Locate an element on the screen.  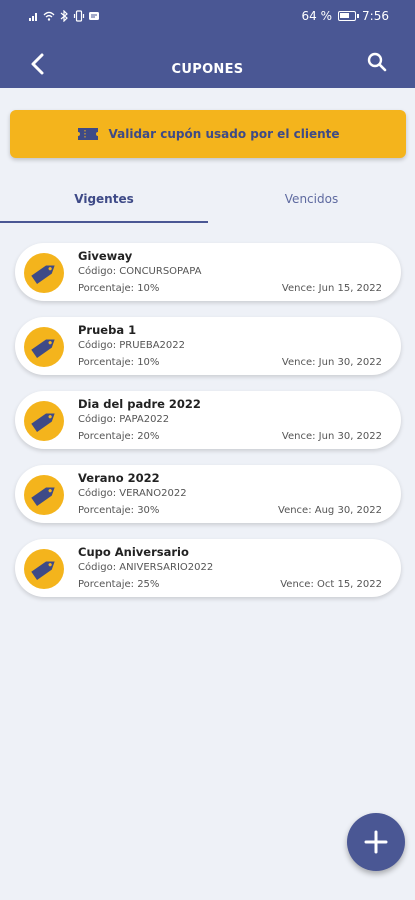
coupon-code: Código: CONCURSOPAPA is located at coordinates (140, 271).